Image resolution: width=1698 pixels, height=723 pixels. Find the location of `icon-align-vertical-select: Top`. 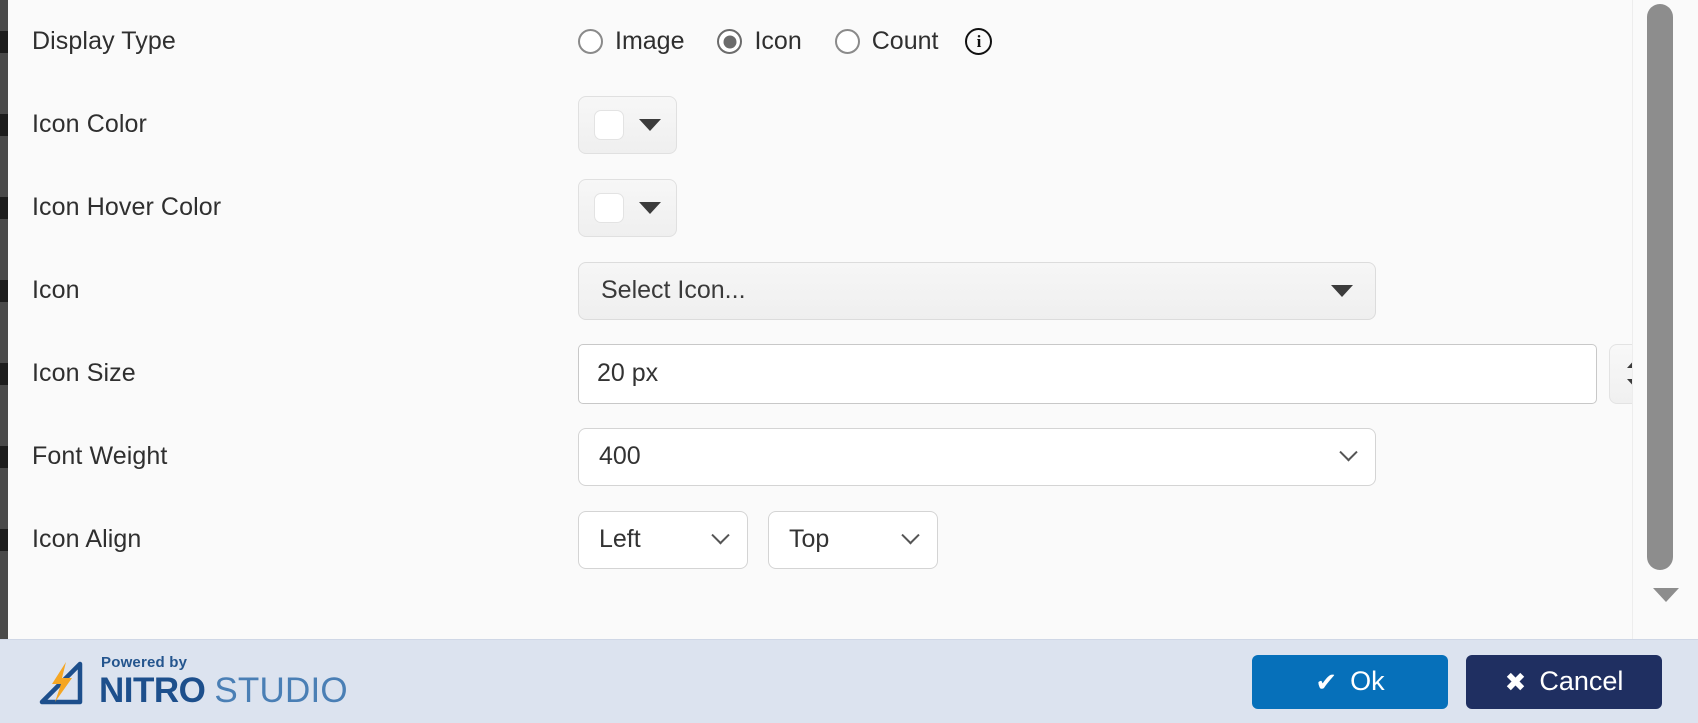

icon-align-vertical-select: Top is located at coordinates (853, 539).